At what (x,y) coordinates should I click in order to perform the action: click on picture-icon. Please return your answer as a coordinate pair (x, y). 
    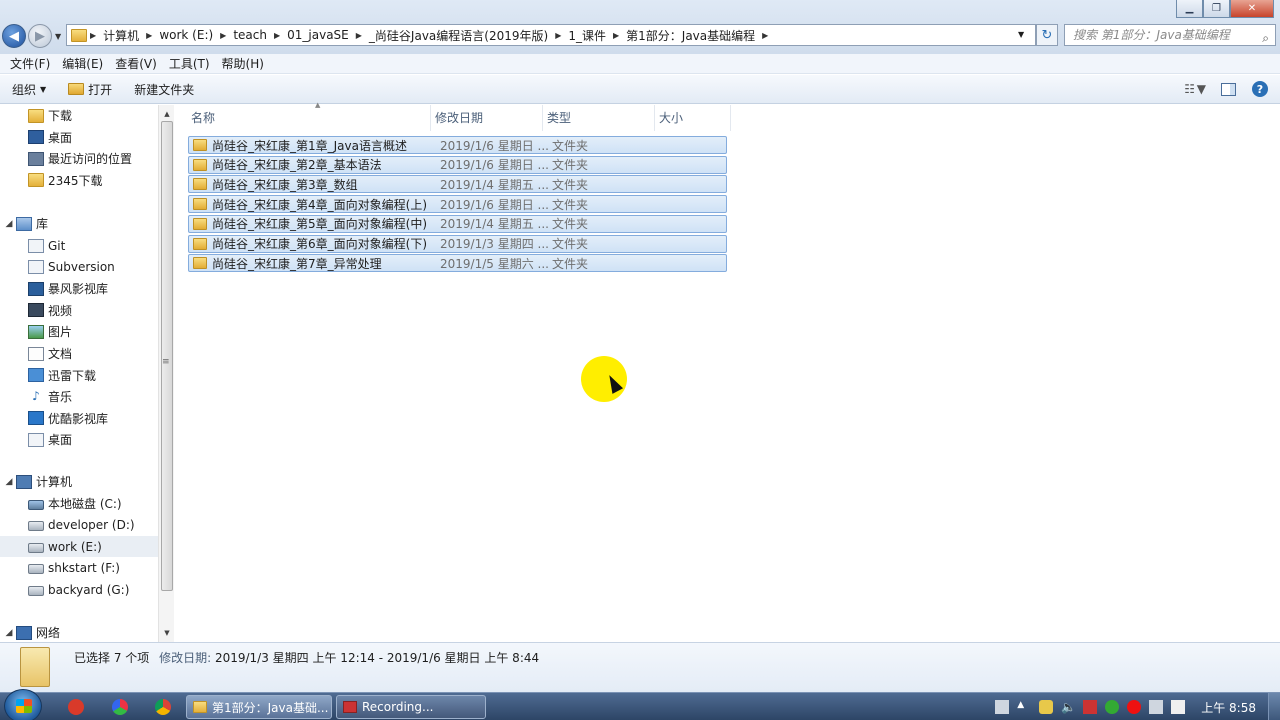
    Looking at the image, I should click on (36, 331).